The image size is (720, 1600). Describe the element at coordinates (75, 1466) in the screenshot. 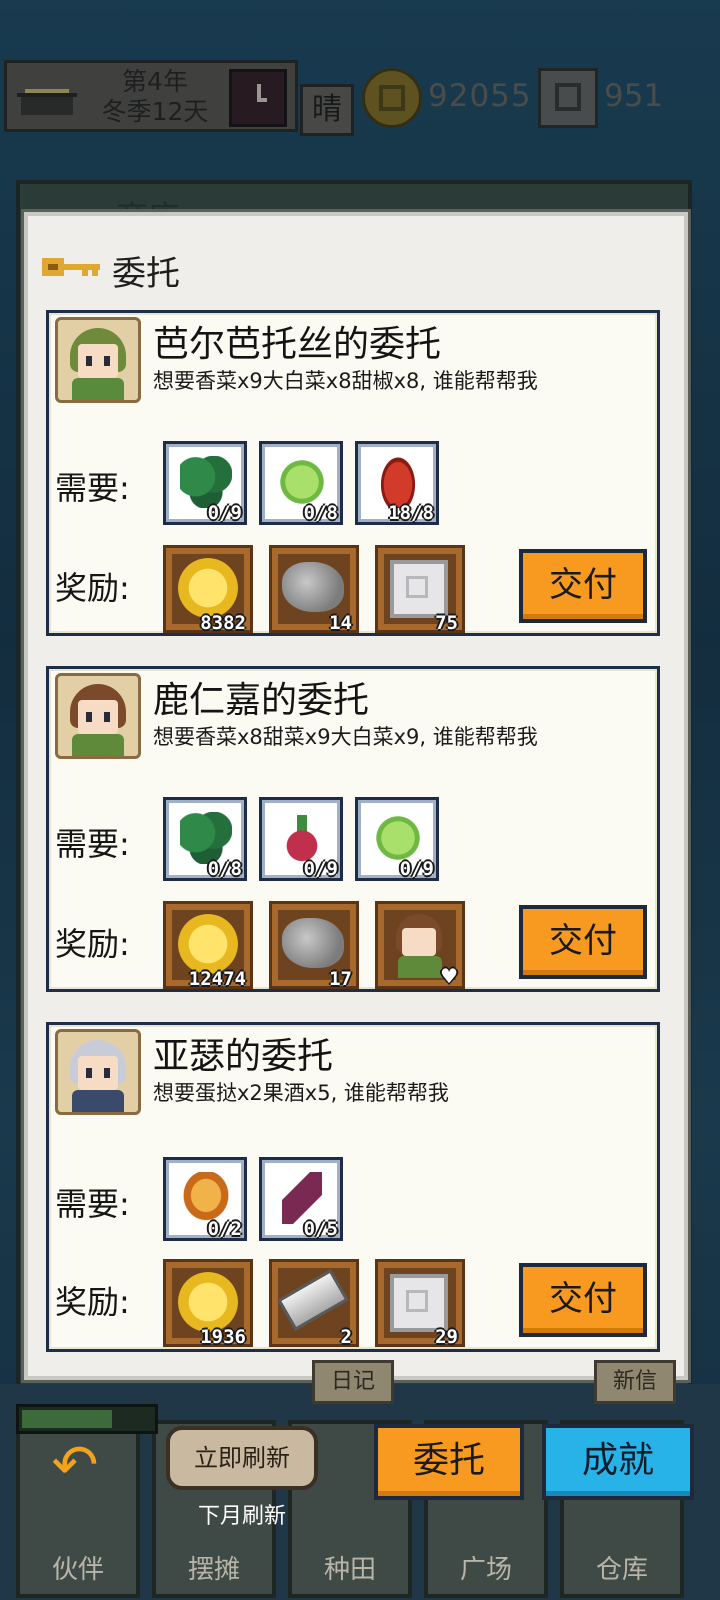

I see `back-arrow-icon: ↶` at that location.